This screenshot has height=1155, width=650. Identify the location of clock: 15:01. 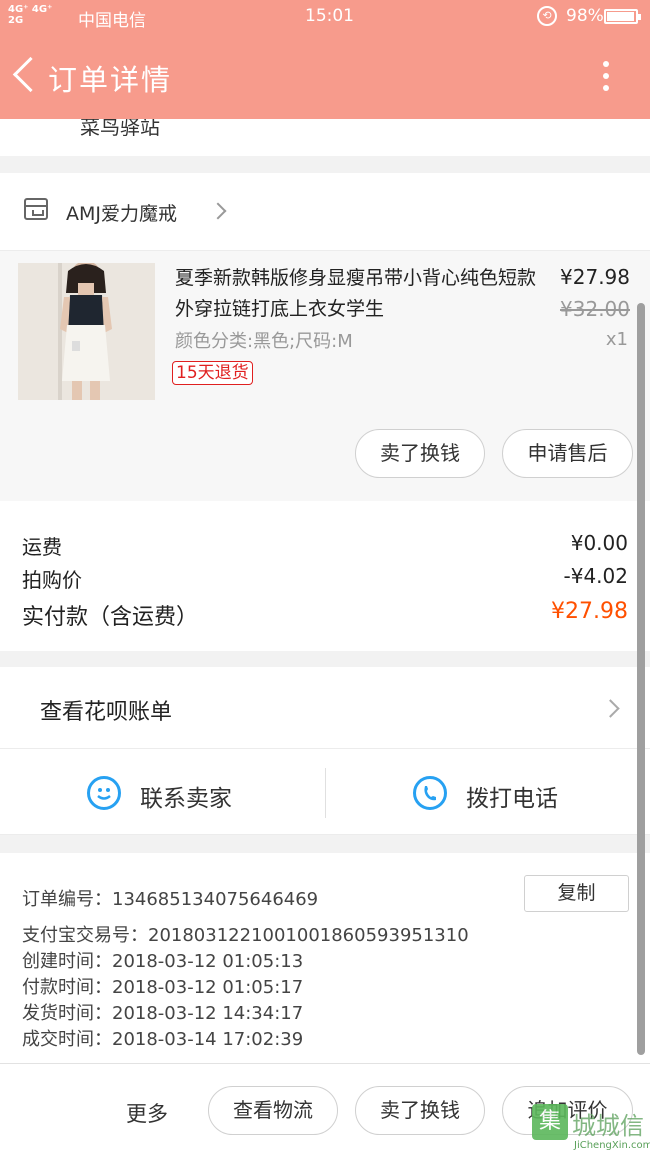
(329, 16).